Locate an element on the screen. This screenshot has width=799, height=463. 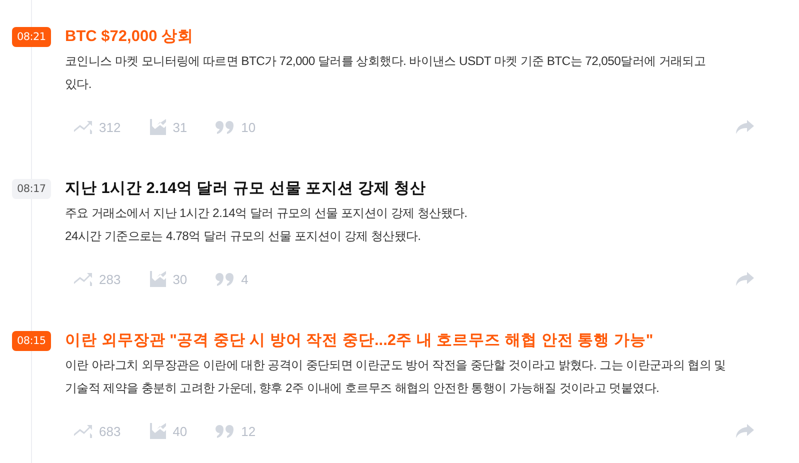
time-badge: 08:17 is located at coordinates (31, 189).